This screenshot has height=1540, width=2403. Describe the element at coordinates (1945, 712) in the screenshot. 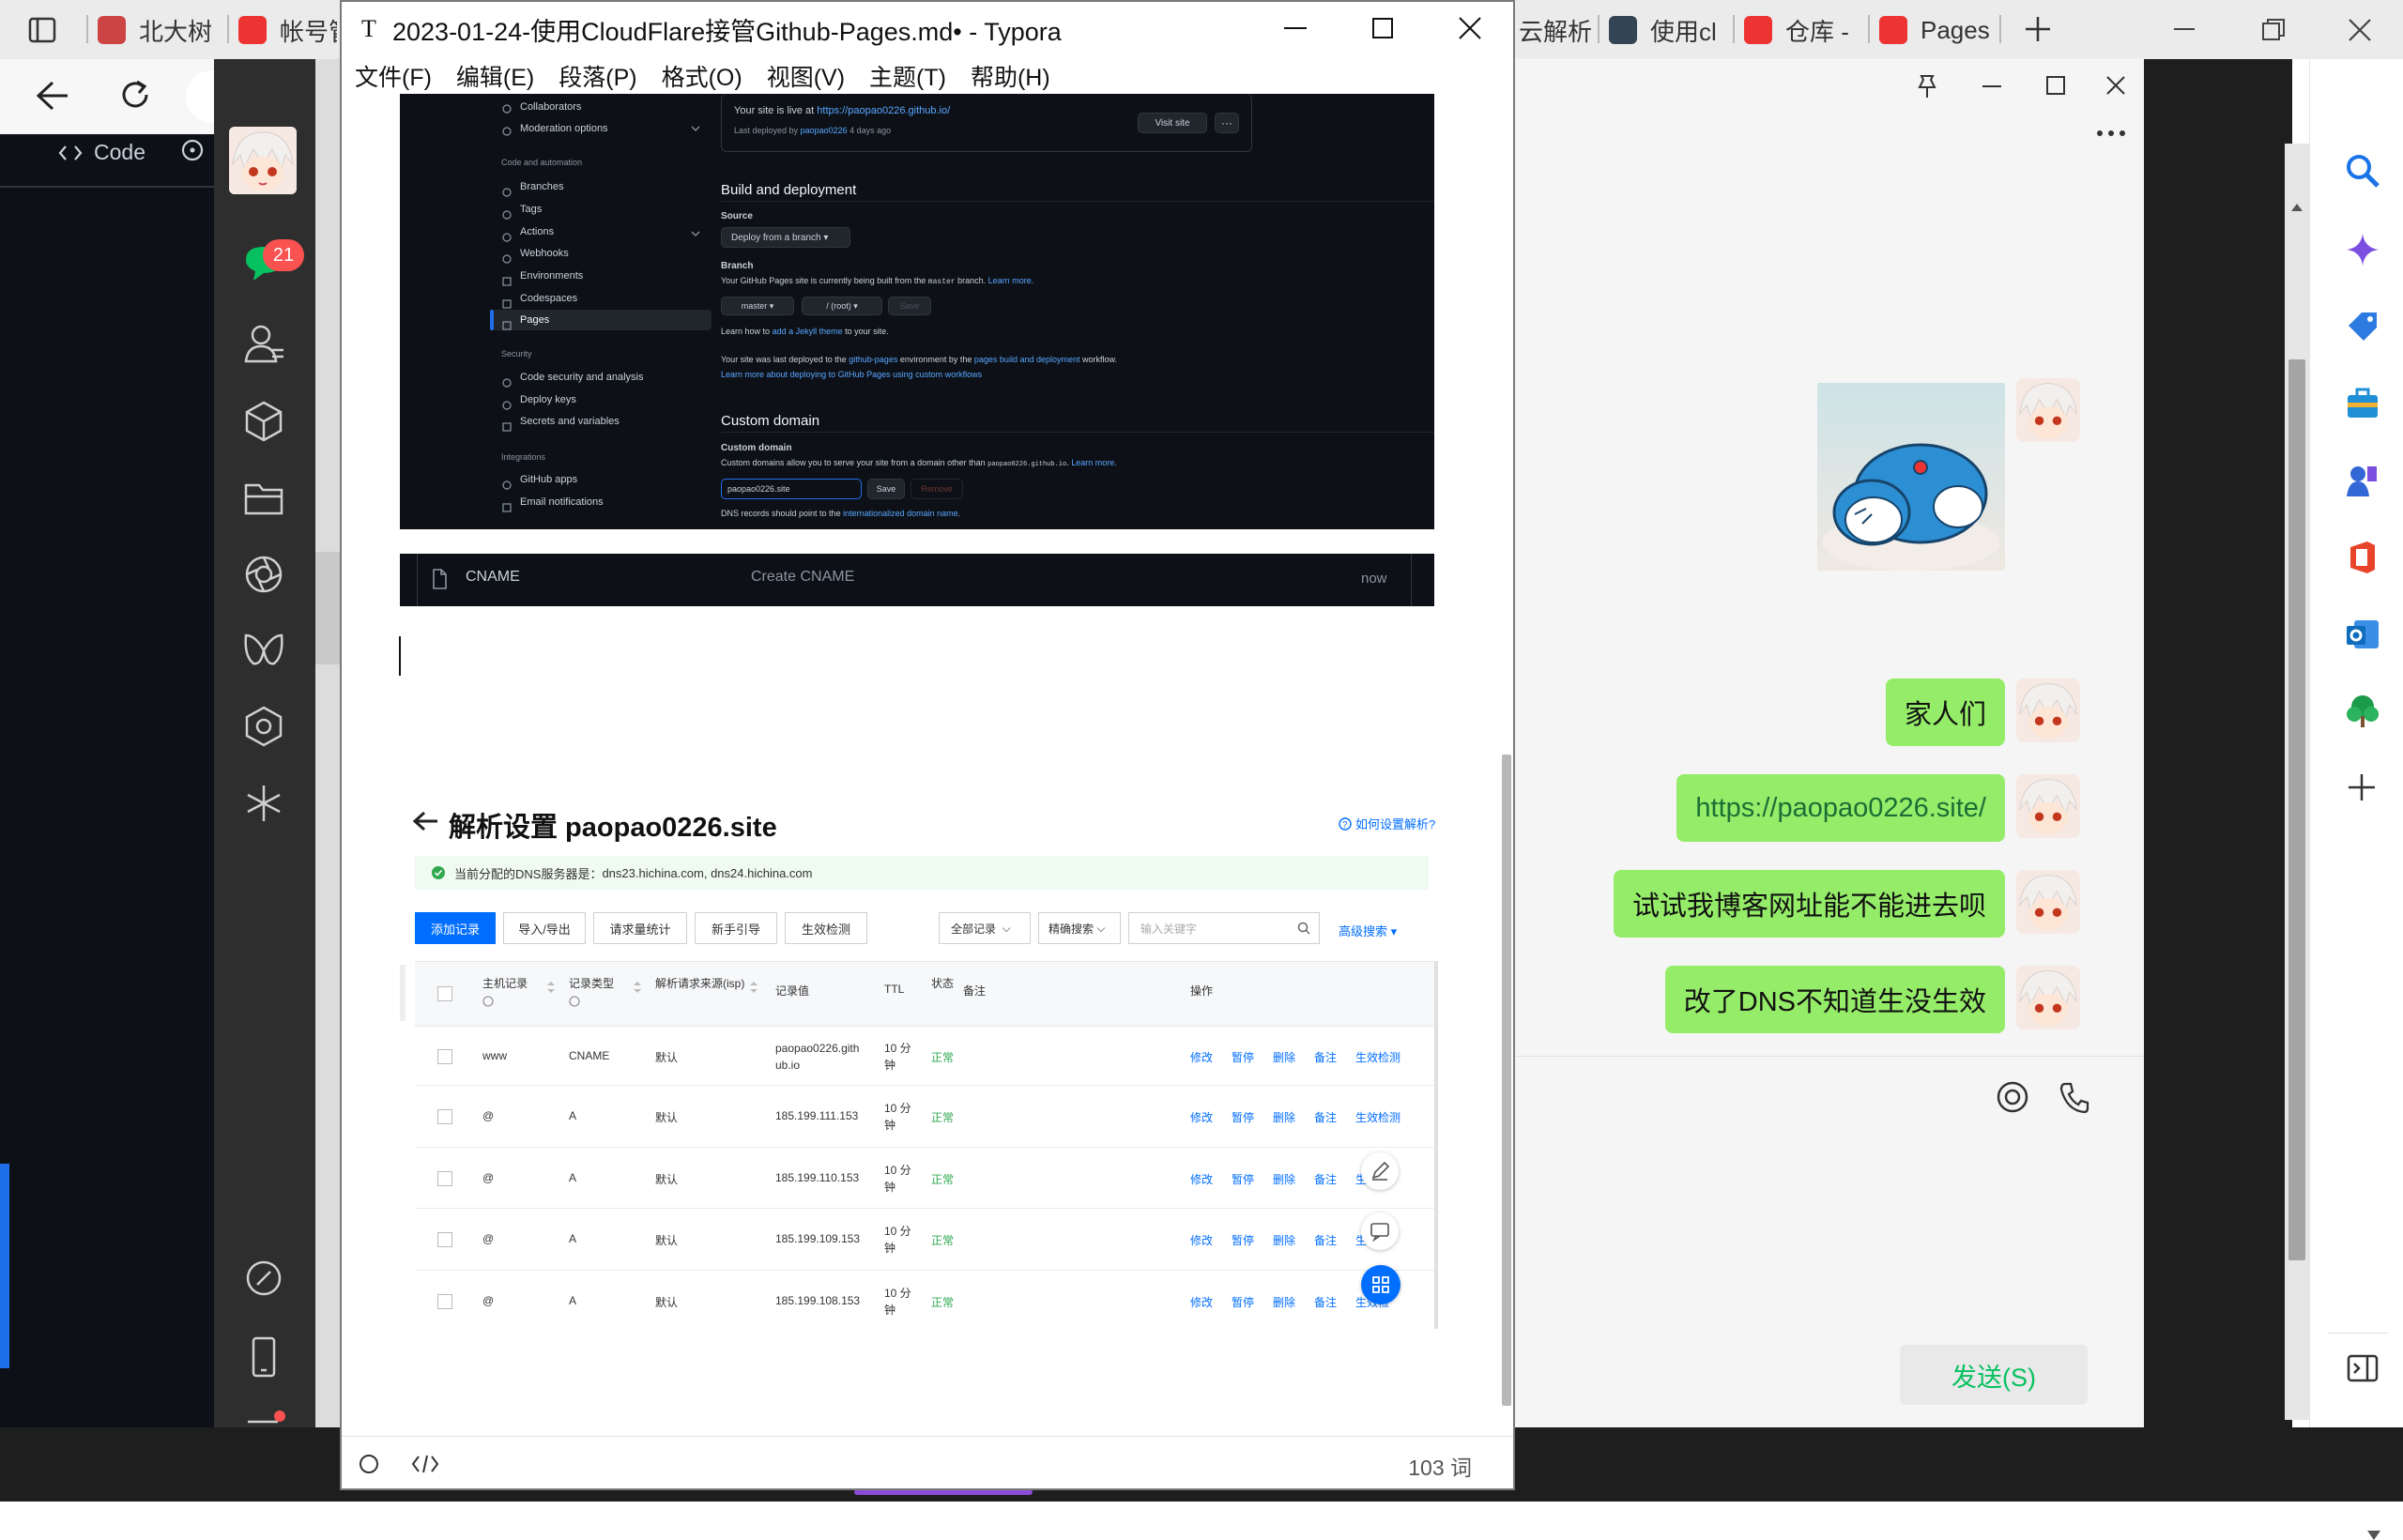

I see `chat-message-bubble: 家人们` at that location.